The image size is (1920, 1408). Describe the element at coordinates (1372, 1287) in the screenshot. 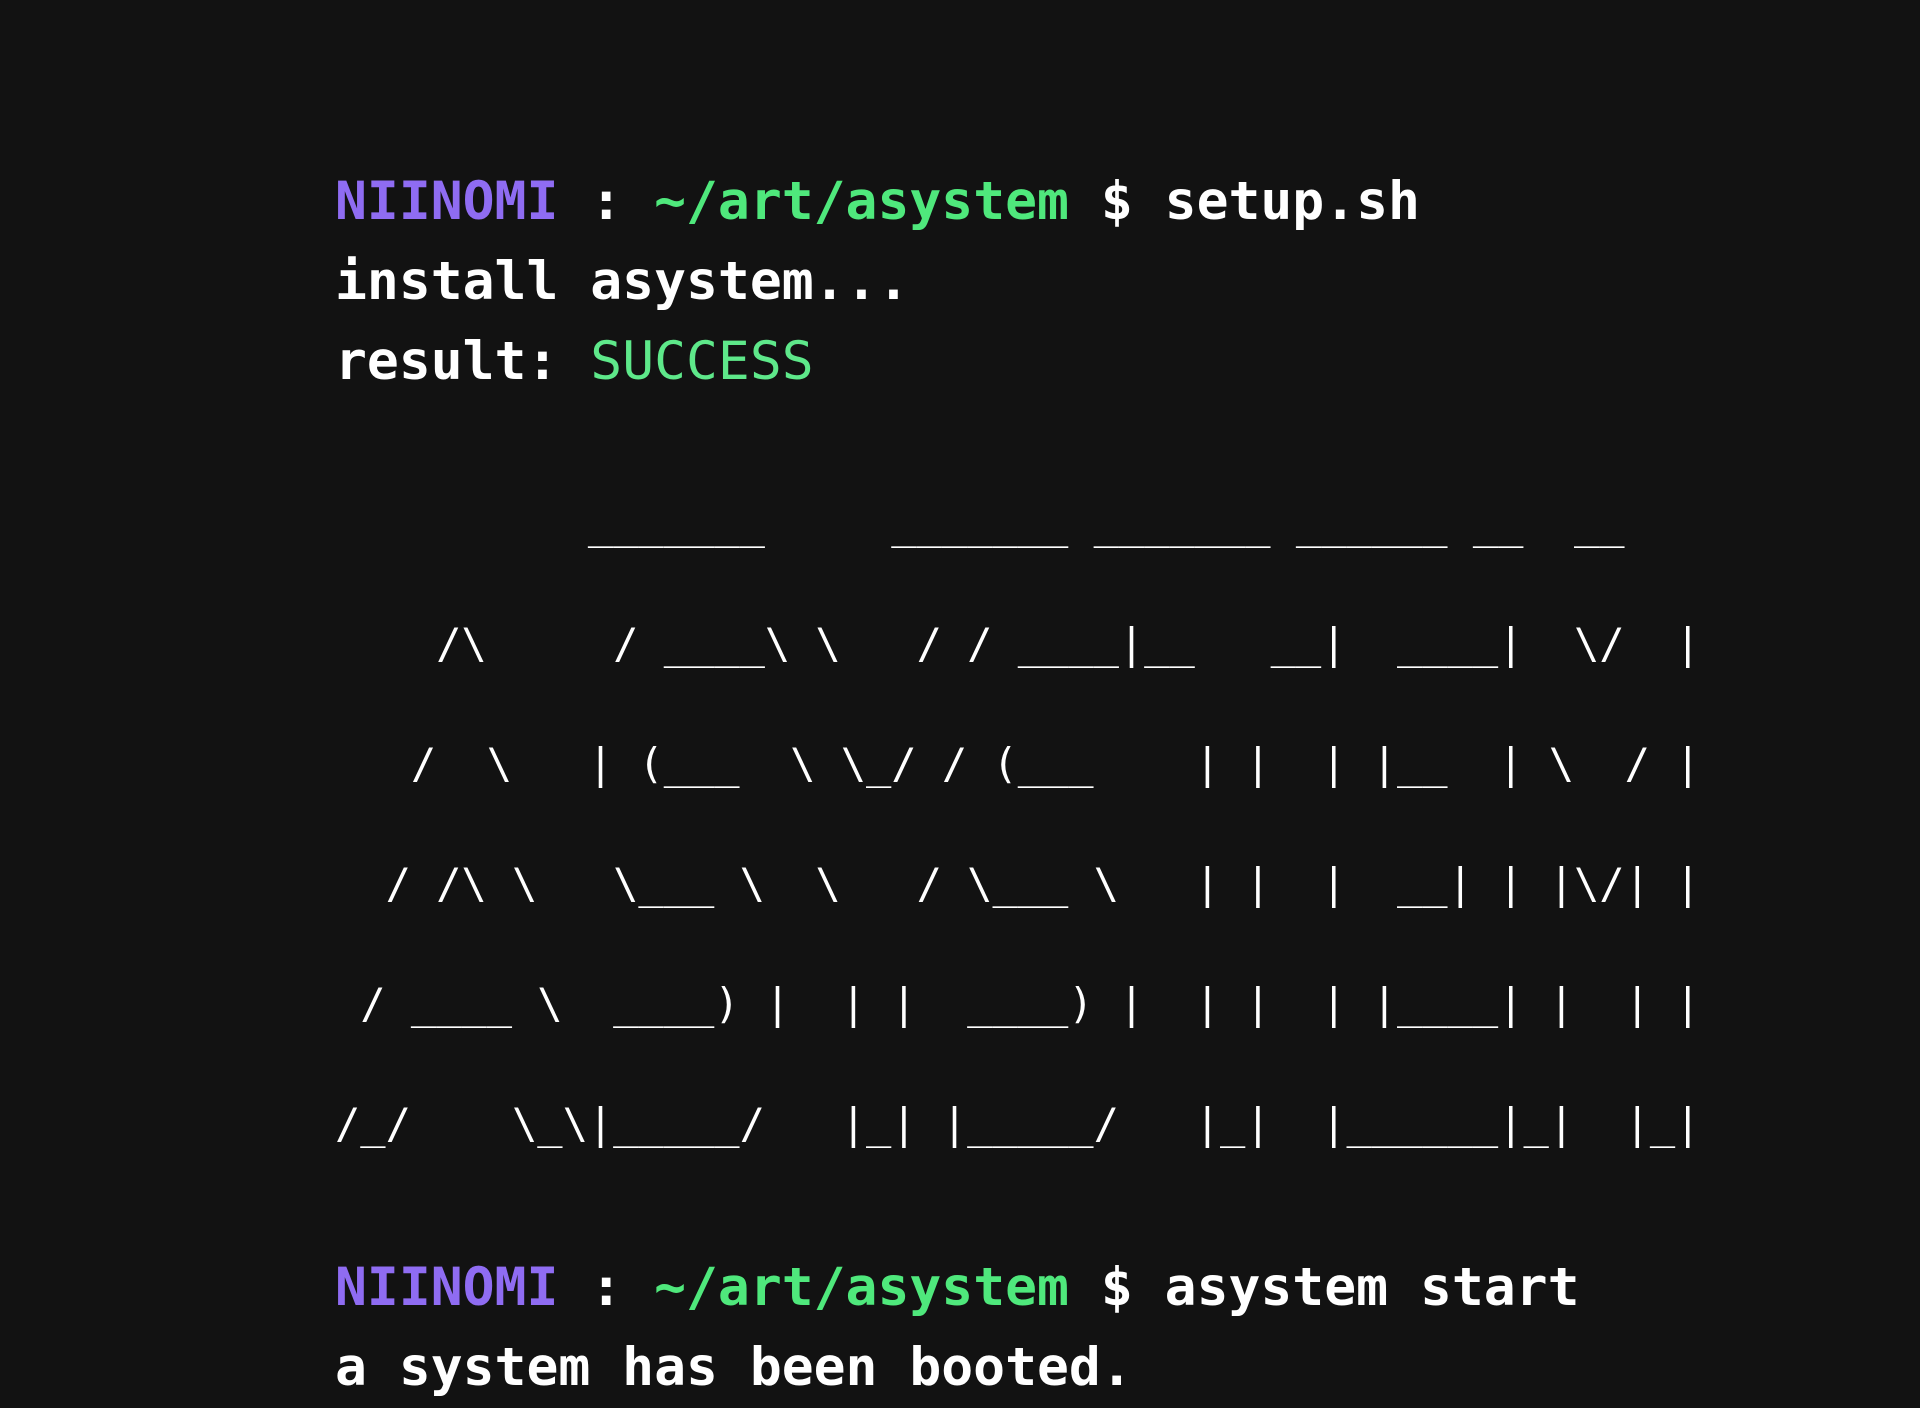

I see `command-text: asystem start` at that location.